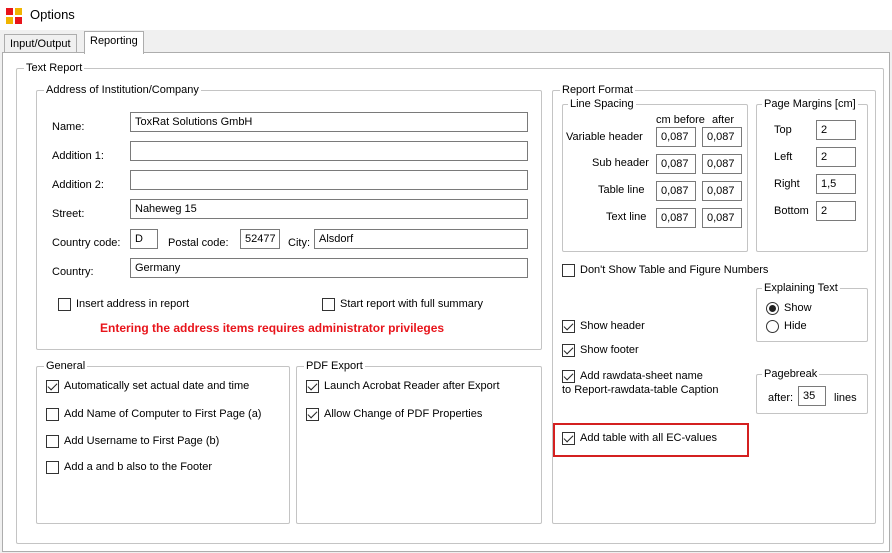 The width and height of the screenshot is (892, 553). What do you see at coordinates (845, 398) in the screenshot?
I see `pagebreak-lines-label: lines` at bounding box center [845, 398].